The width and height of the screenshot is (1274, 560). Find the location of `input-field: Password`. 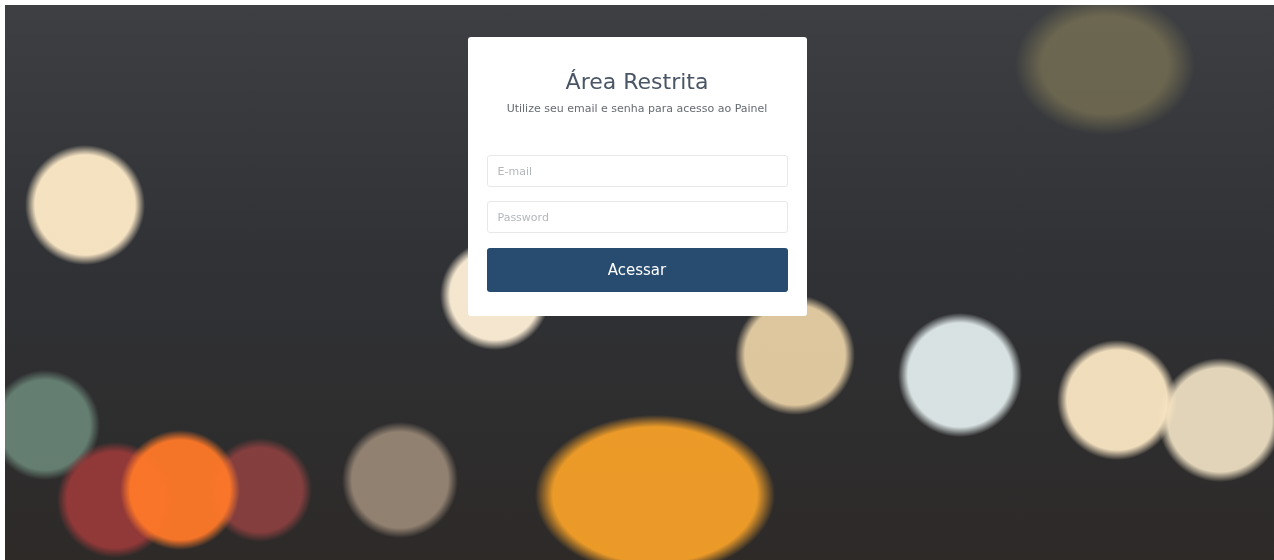

input-field: Password is located at coordinates (637, 217).